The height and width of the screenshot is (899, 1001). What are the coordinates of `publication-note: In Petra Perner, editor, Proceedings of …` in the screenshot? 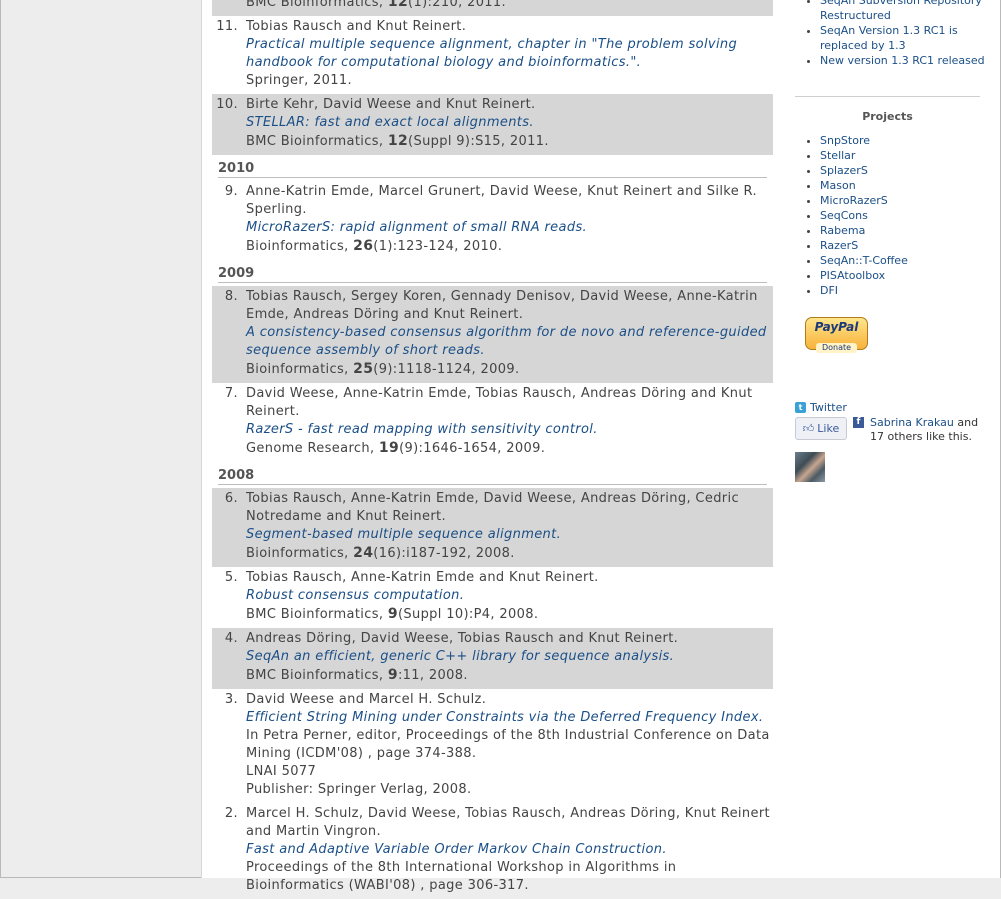 It's located at (508, 744).